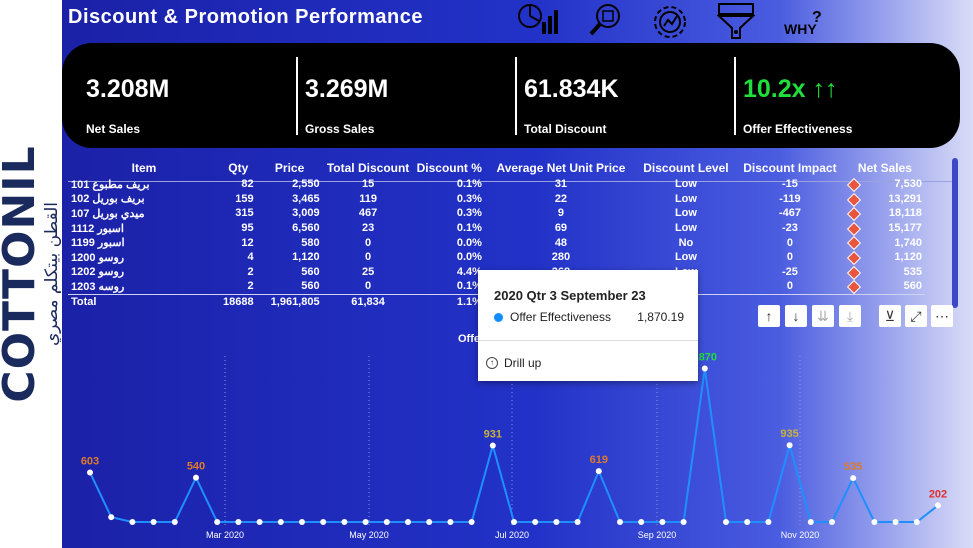 The width and height of the screenshot is (973, 548). Describe the element at coordinates (736, 22) in the screenshot. I see `funnel-icon` at that location.